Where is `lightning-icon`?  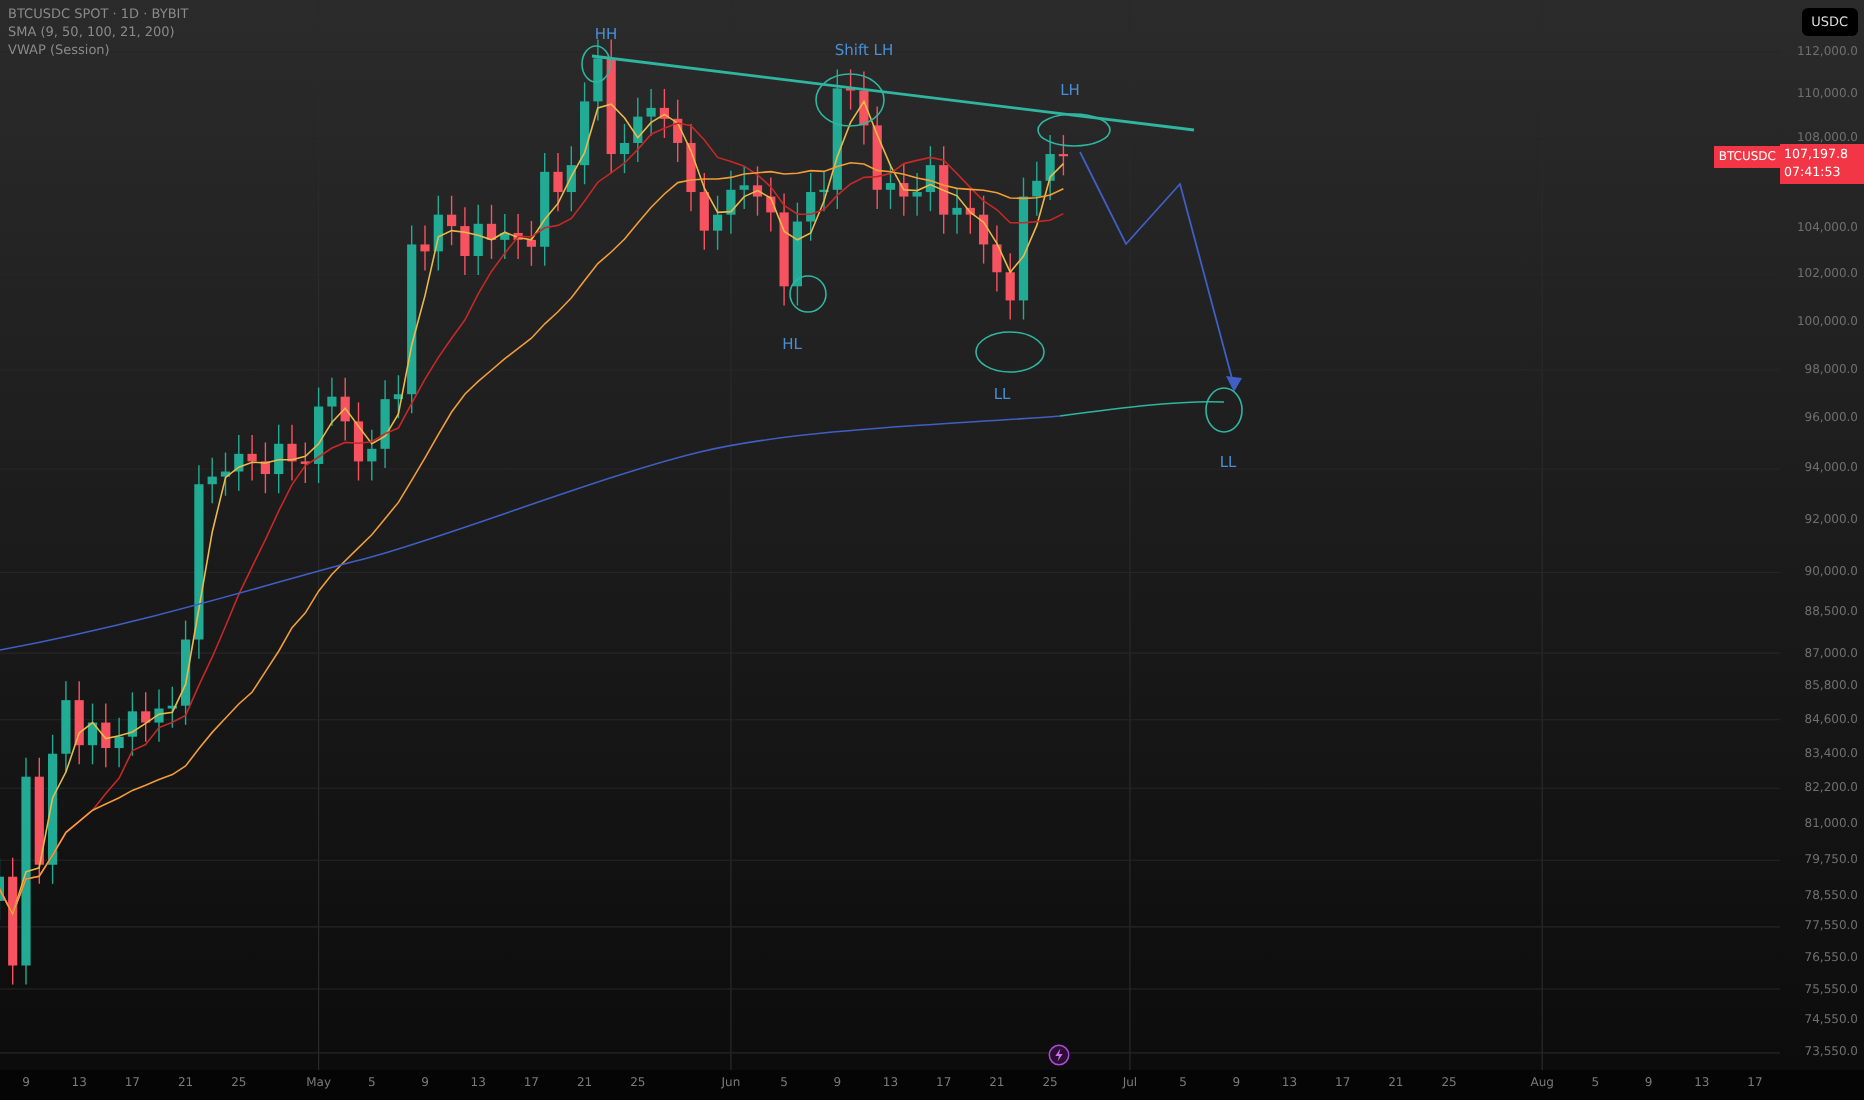 lightning-icon is located at coordinates (1059, 1055).